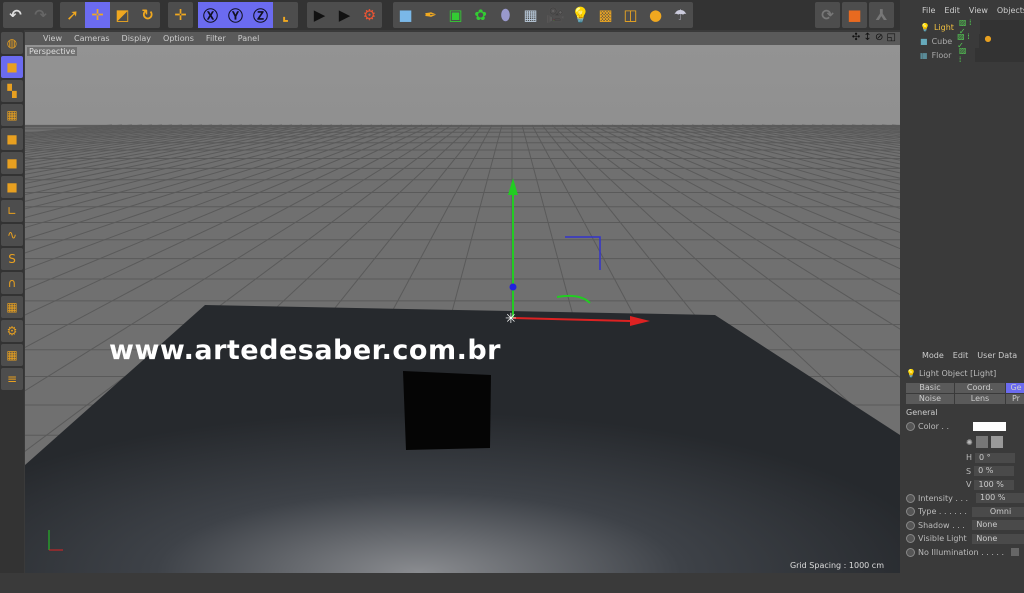 Image resolution: width=1024 pixels, height=593 pixels. Describe the element at coordinates (998, 539) in the screenshot. I see `visible-light-dropdown: None` at that location.